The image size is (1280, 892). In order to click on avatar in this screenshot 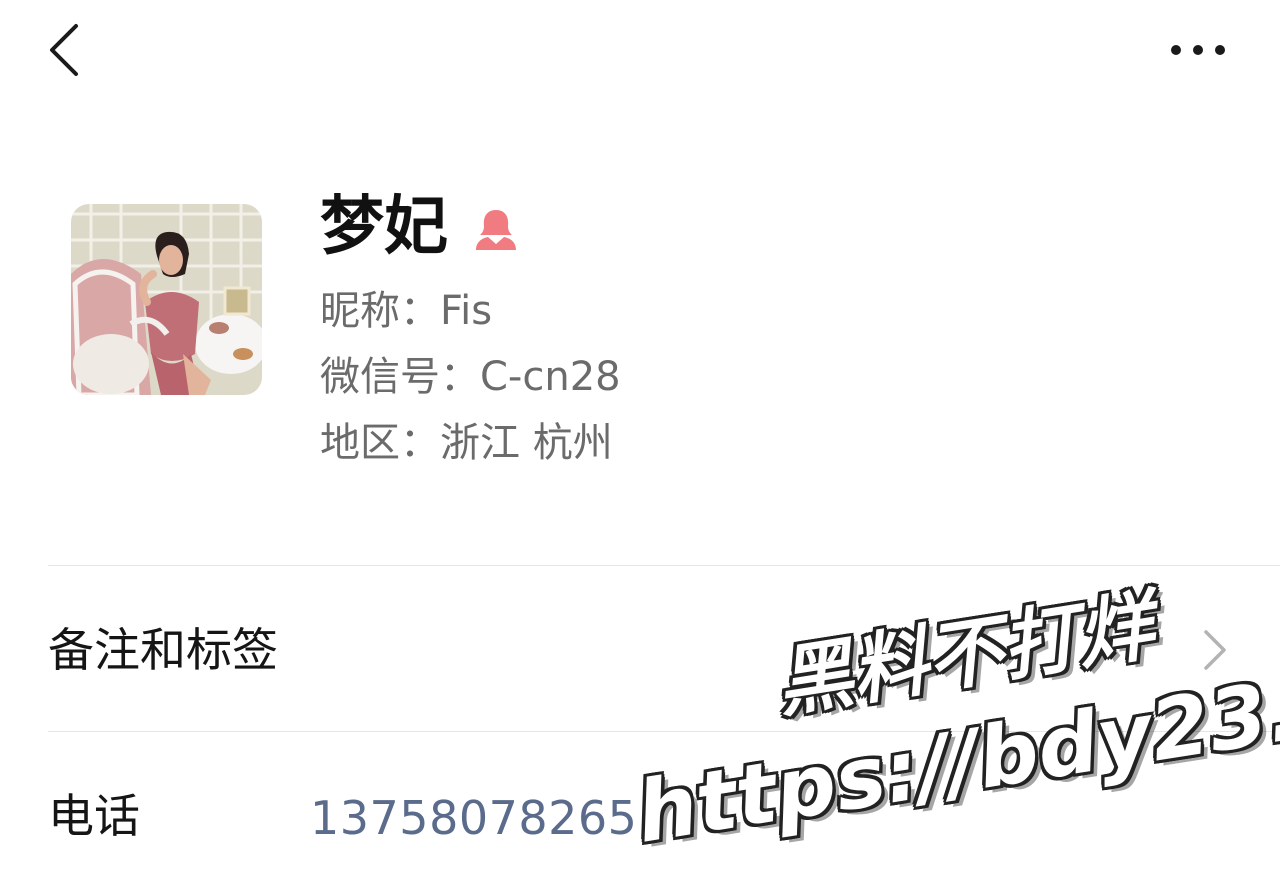, I will do `click(166, 299)`.